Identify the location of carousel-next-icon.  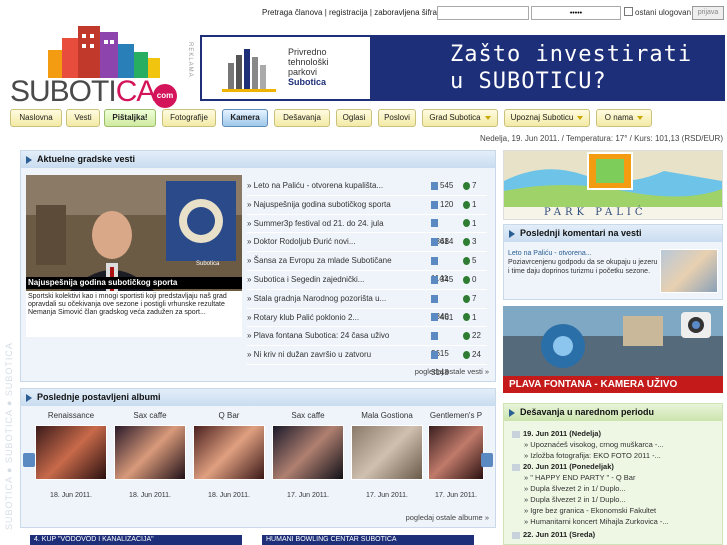
(487, 460).